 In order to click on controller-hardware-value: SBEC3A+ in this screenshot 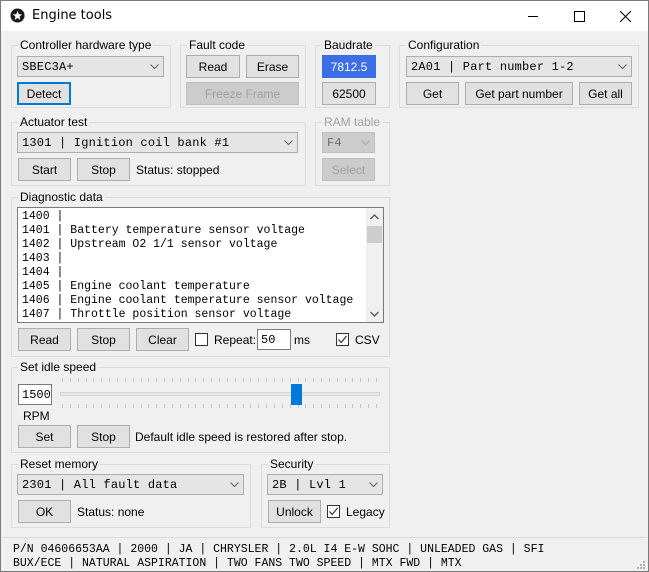, I will do `click(48, 66)`.